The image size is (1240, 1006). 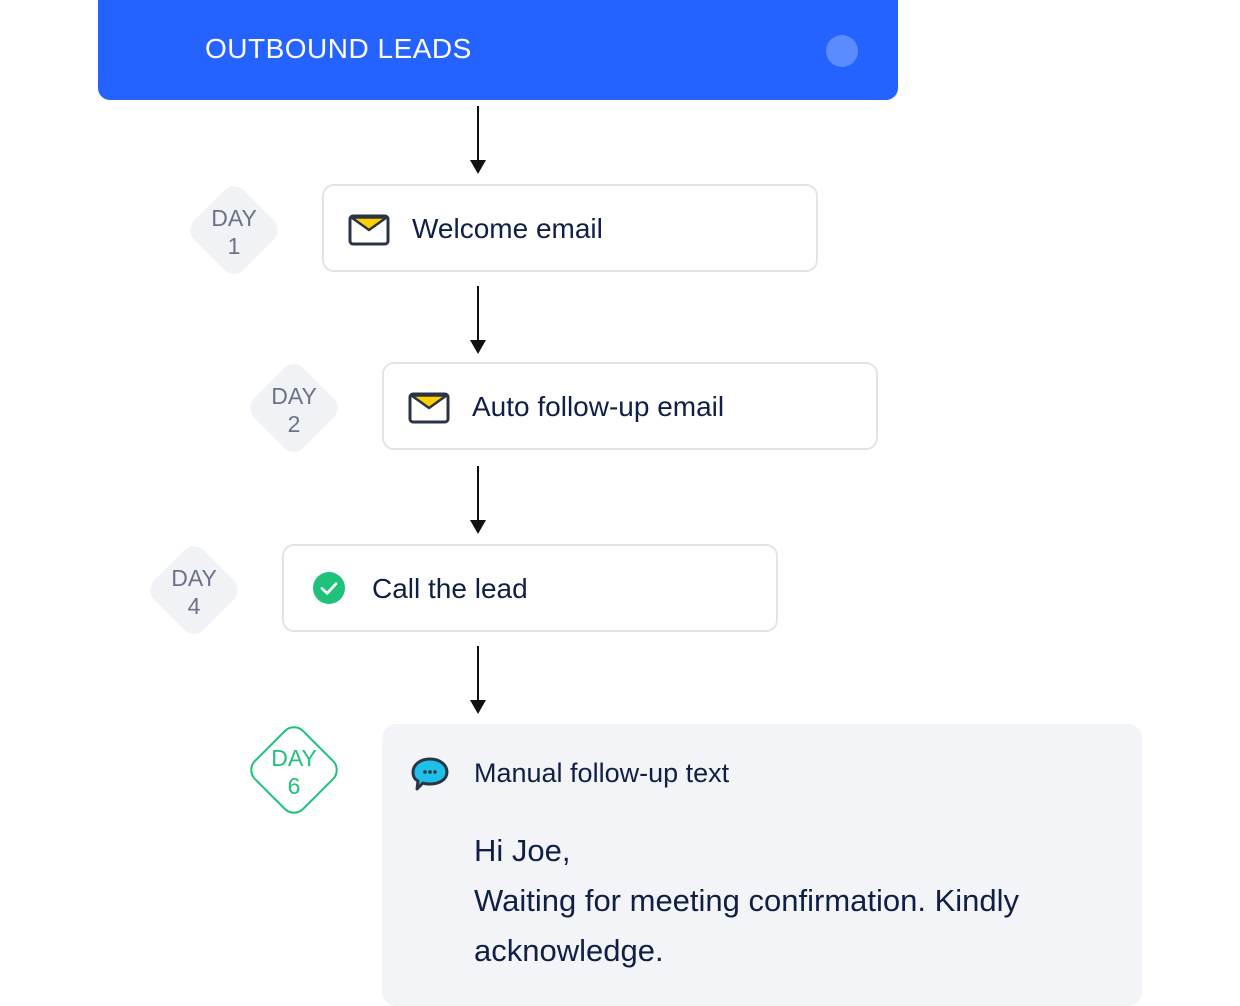 I want to click on day-badge: DAY 1, so click(x=234, y=230).